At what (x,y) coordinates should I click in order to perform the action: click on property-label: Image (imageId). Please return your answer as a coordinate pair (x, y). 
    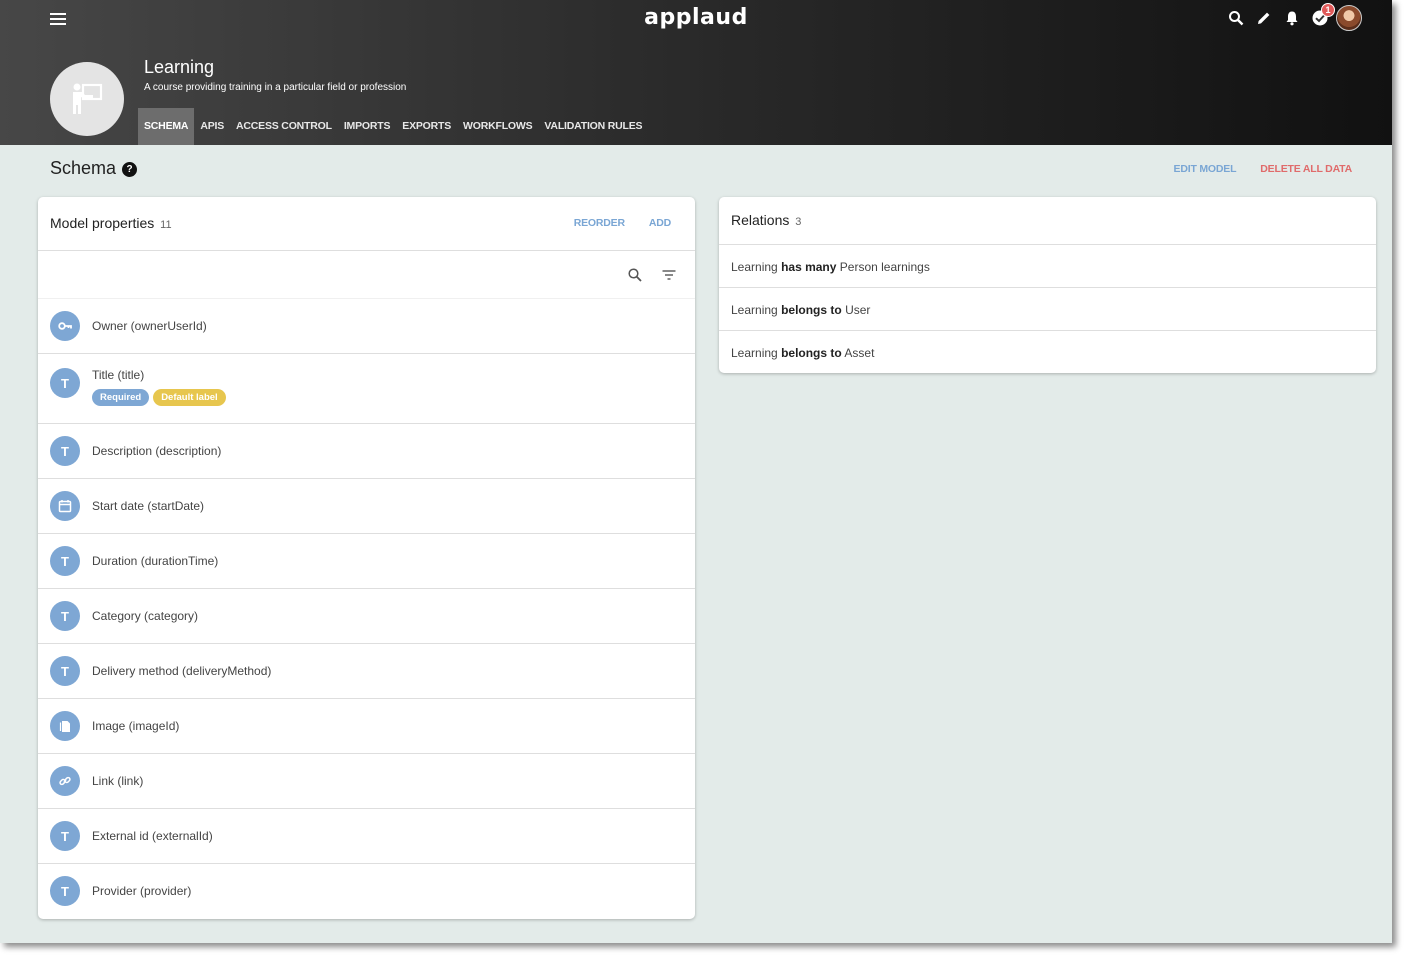
    Looking at the image, I should click on (136, 726).